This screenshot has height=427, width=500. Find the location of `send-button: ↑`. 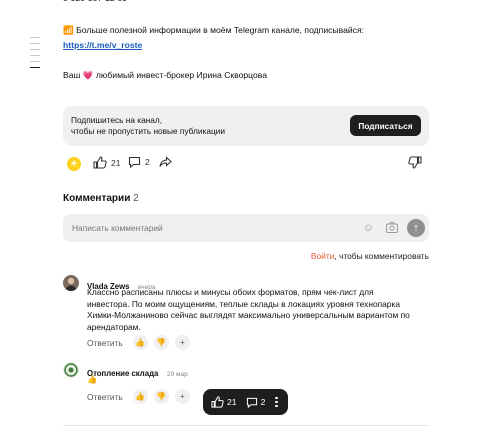

send-button: ↑ is located at coordinates (416, 228).